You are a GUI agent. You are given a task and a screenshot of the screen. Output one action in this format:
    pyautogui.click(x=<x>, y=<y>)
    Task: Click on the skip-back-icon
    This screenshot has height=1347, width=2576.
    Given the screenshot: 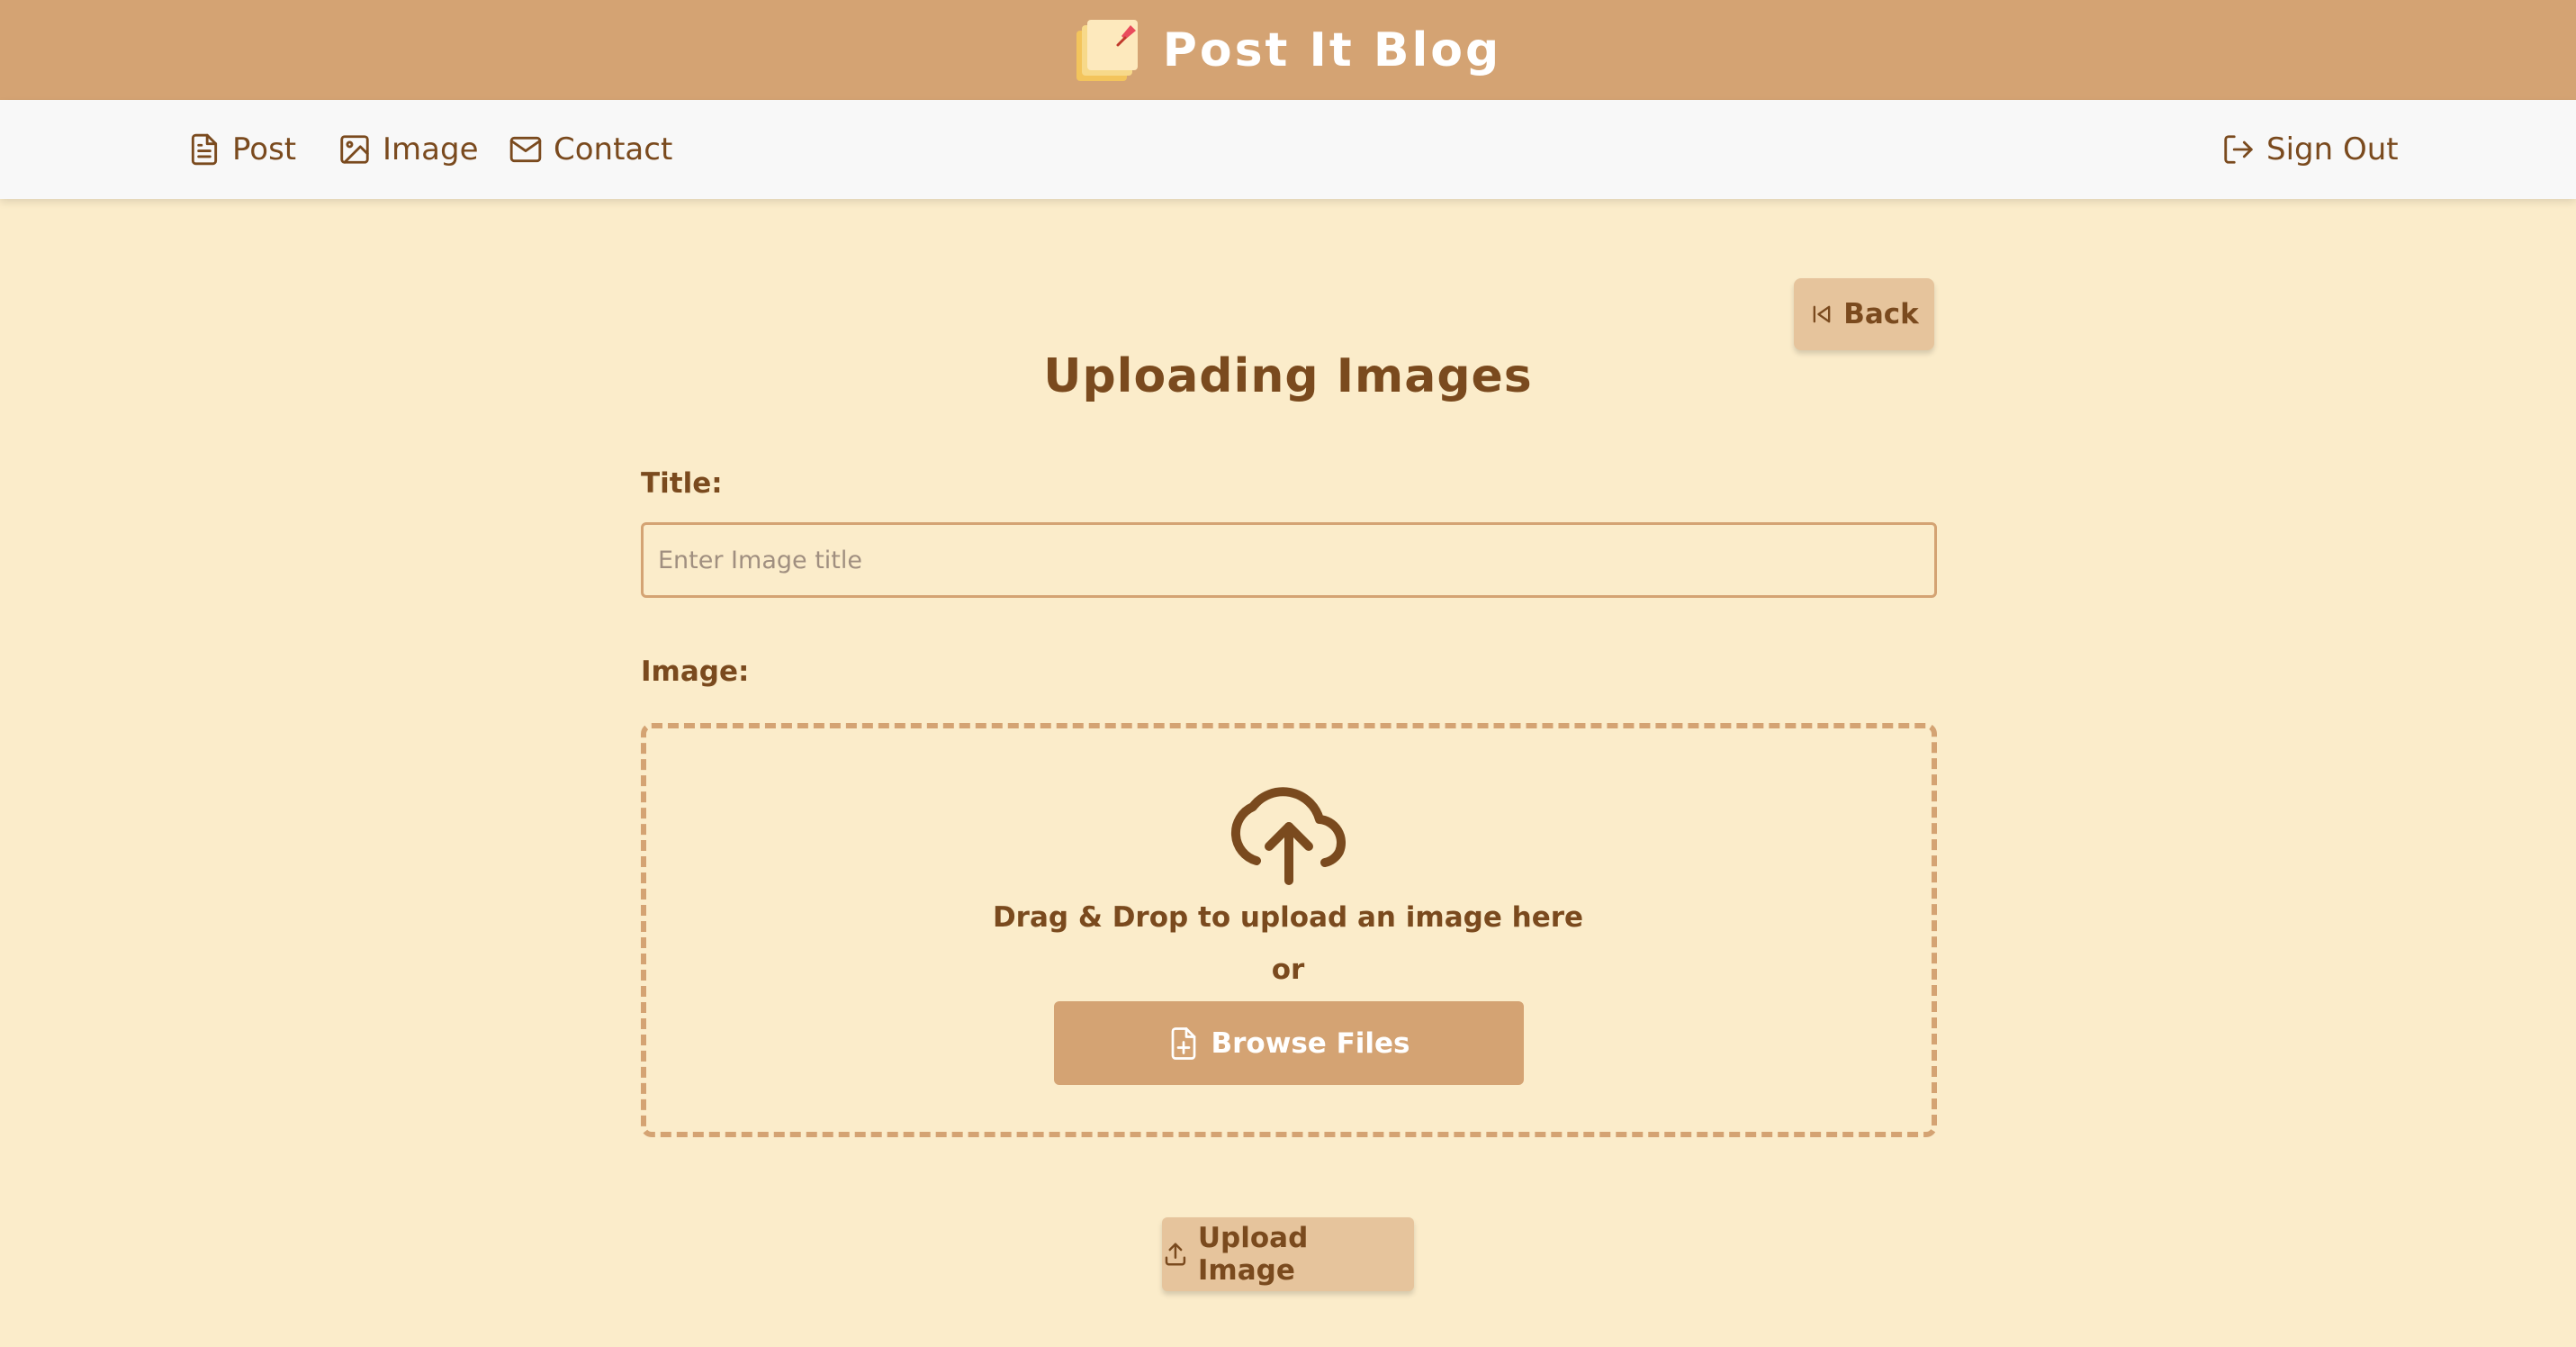 What is the action you would take?
    pyautogui.click(x=1822, y=314)
    